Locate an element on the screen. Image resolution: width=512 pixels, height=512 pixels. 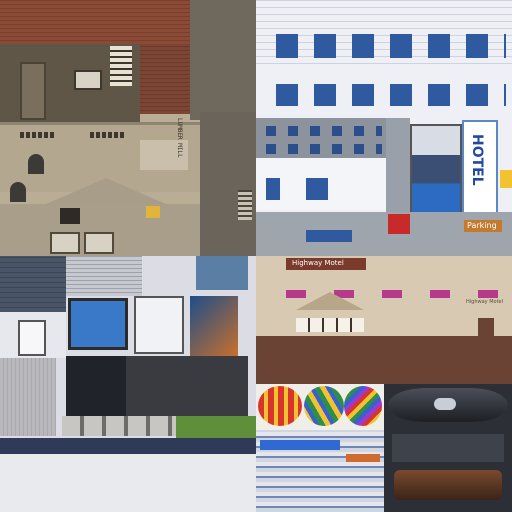
lobby-glass is located at coordinates (436, 174).